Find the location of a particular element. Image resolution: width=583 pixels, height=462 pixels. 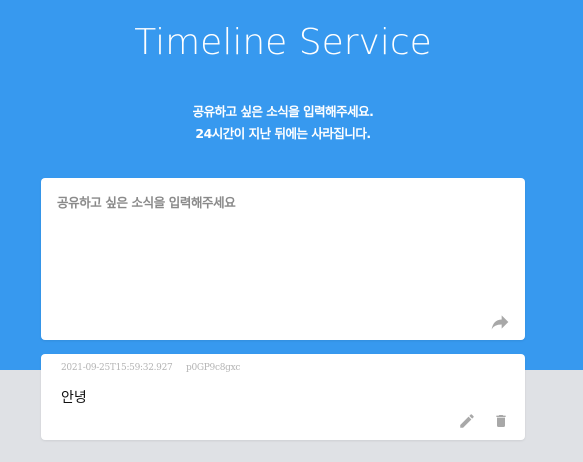

edit-post-button is located at coordinates (467, 421).